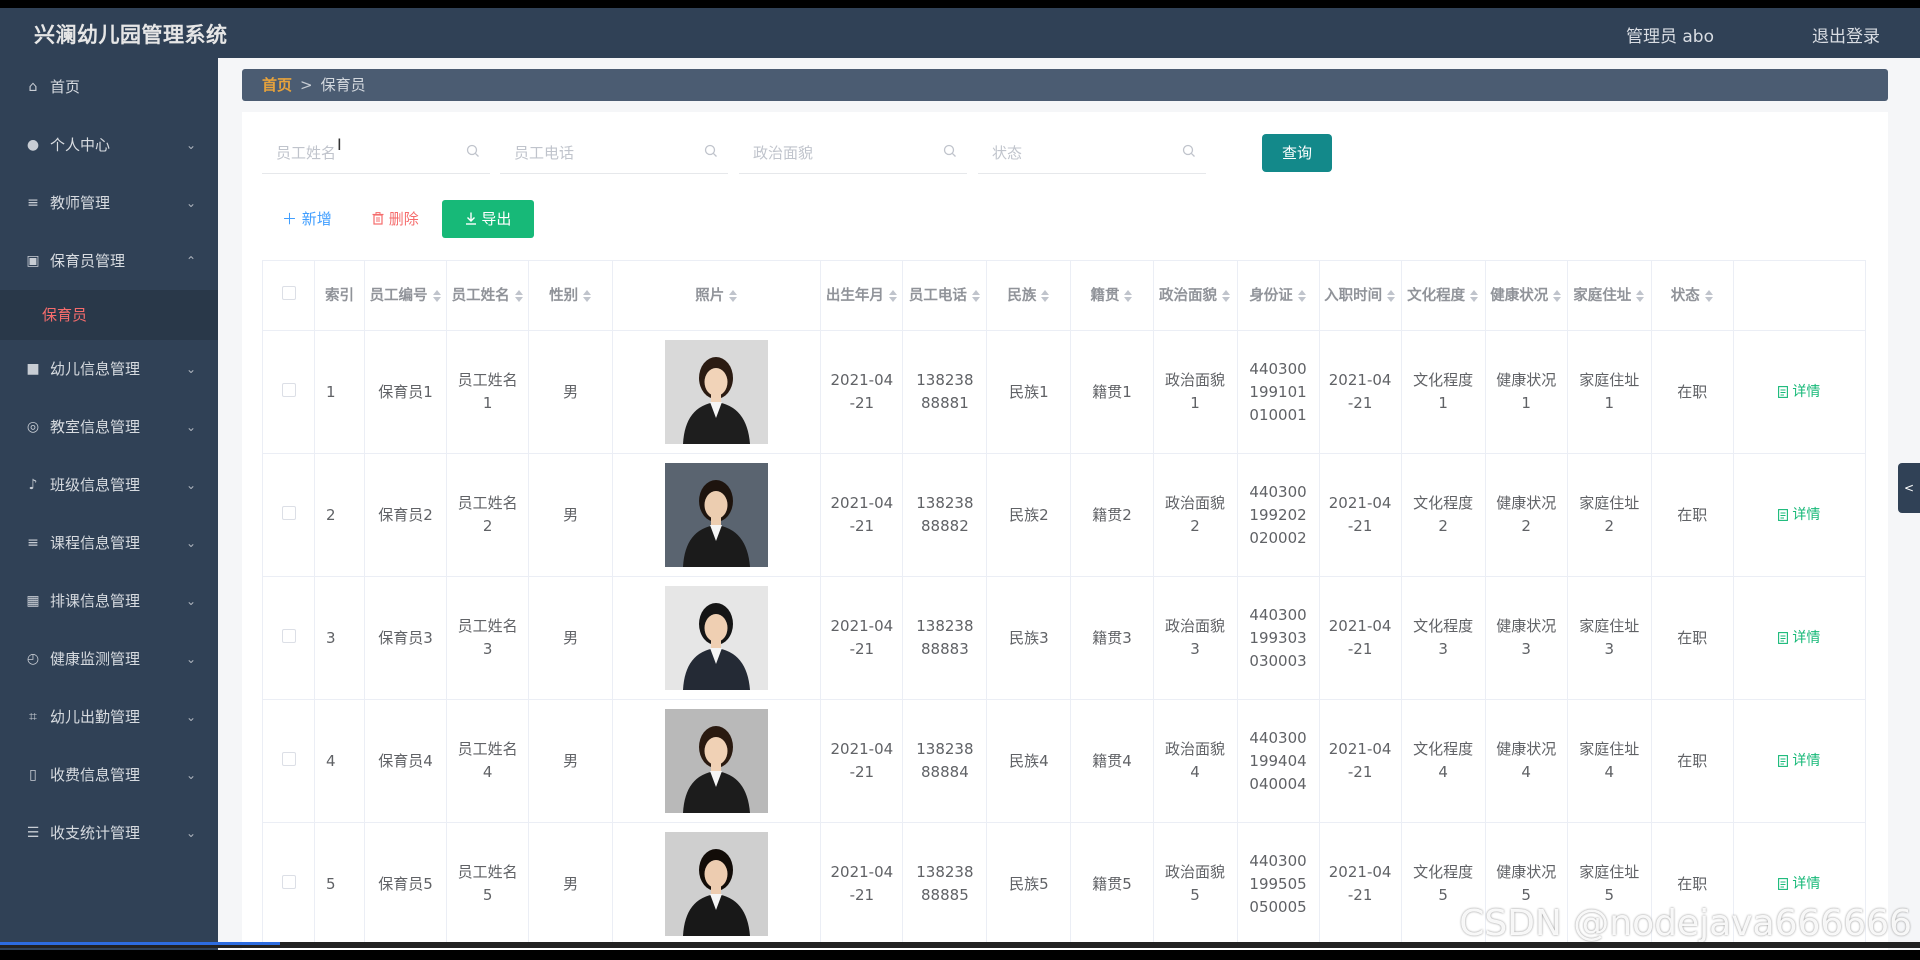  What do you see at coordinates (1360, 295) in the screenshot?
I see `column-header: 入职时间` at bounding box center [1360, 295].